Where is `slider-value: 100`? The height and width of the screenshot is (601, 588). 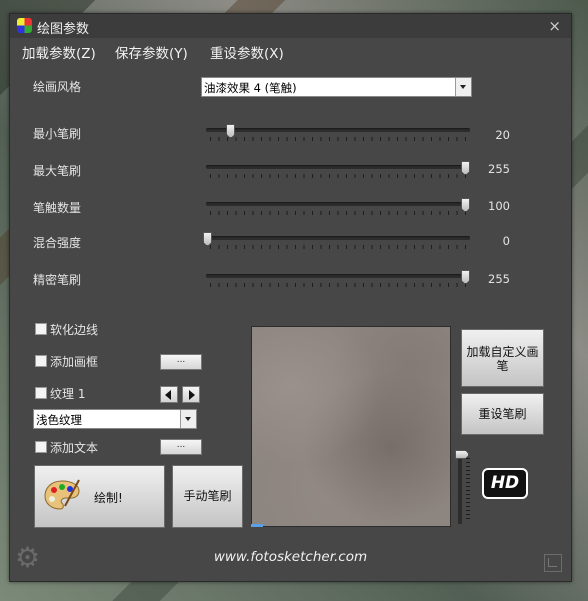 slider-value: 100 is located at coordinates (499, 206).